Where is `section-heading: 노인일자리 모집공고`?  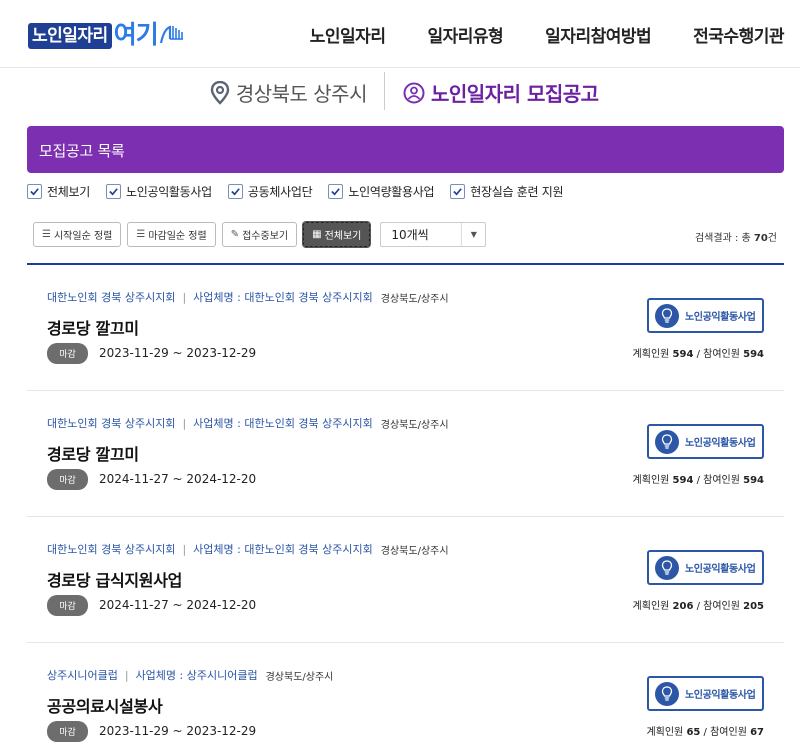
section-heading: 노인일자리 모집공고 is located at coordinates (501, 92).